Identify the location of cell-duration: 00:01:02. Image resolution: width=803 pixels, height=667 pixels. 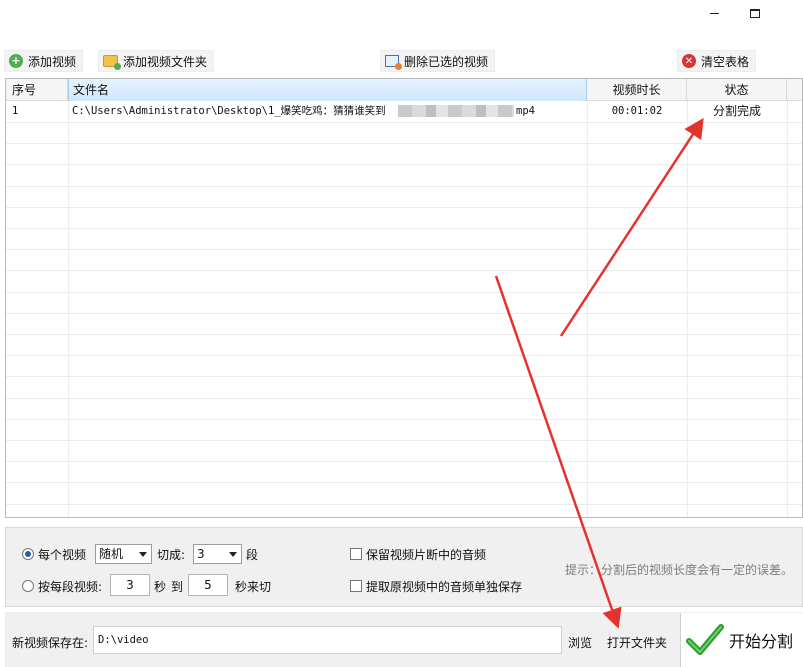
(637, 111).